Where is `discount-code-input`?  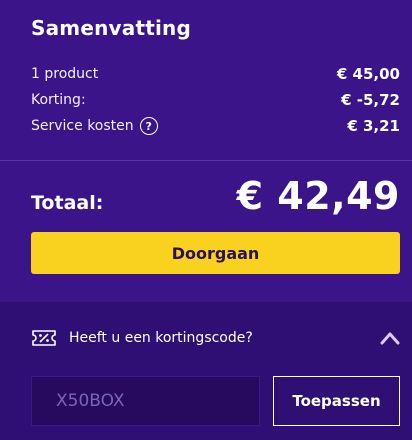 discount-code-input is located at coordinates (145, 401).